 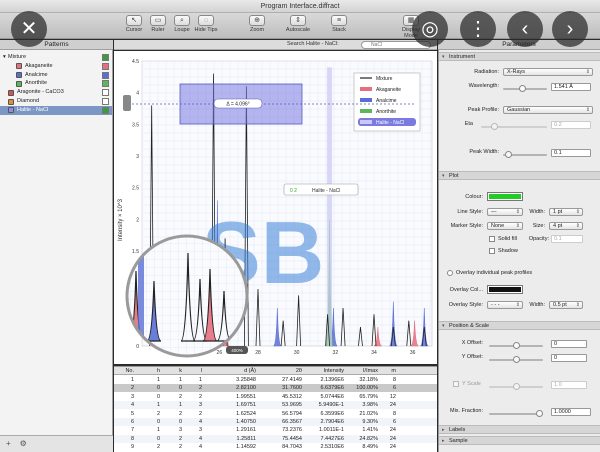 What do you see at coordinates (56, 57) in the screenshot?
I see `pattern-item: ▾ Mixture` at bounding box center [56, 57].